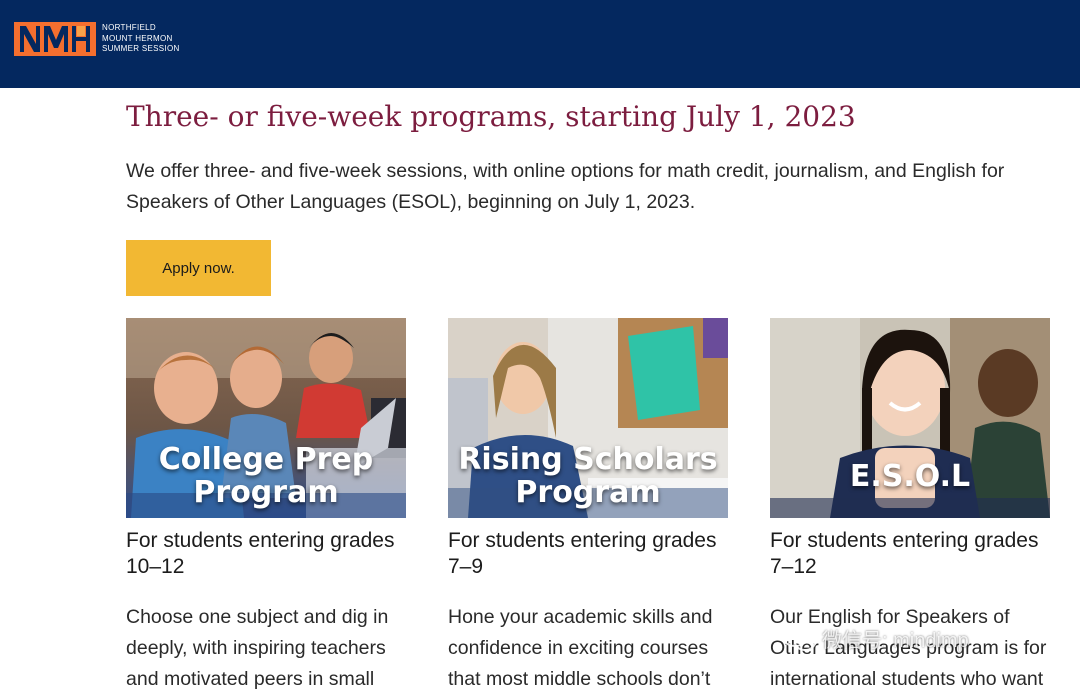 Image resolution: width=1080 pixels, height=691 pixels. Describe the element at coordinates (141, 49) in the screenshot. I see `logo-line-3: SUMMER SESSION` at that location.